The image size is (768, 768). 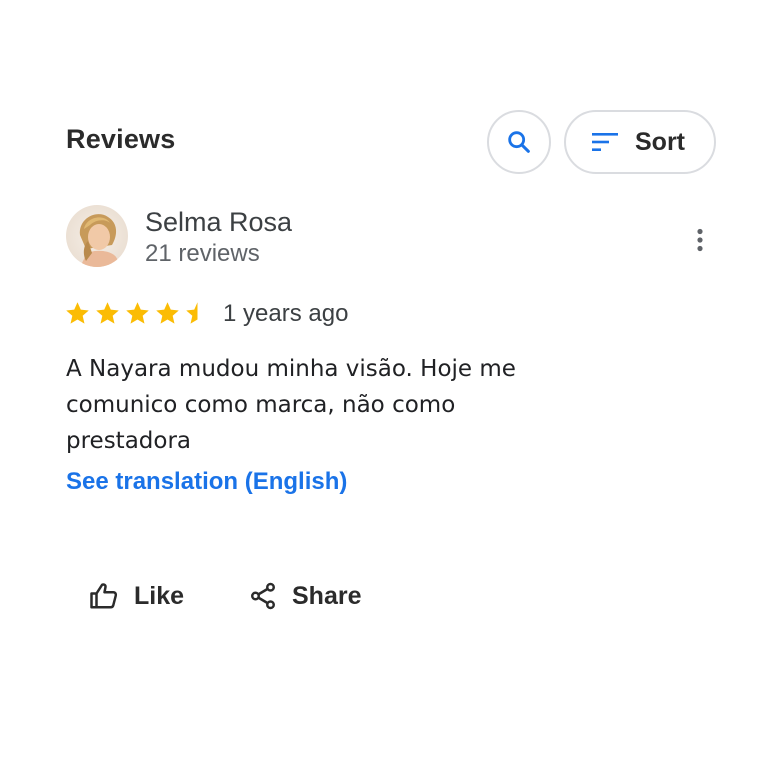 What do you see at coordinates (206, 482) in the screenshot?
I see `see-translation-link: See translation (English)` at bounding box center [206, 482].